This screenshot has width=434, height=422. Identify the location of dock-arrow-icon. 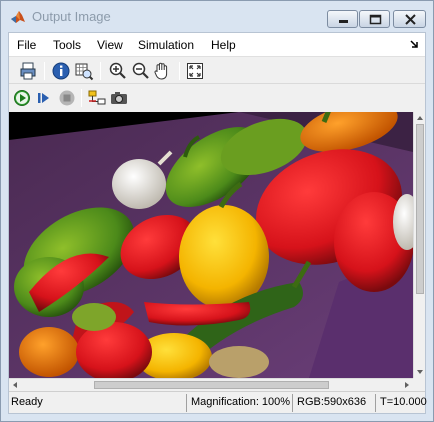
(414, 44).